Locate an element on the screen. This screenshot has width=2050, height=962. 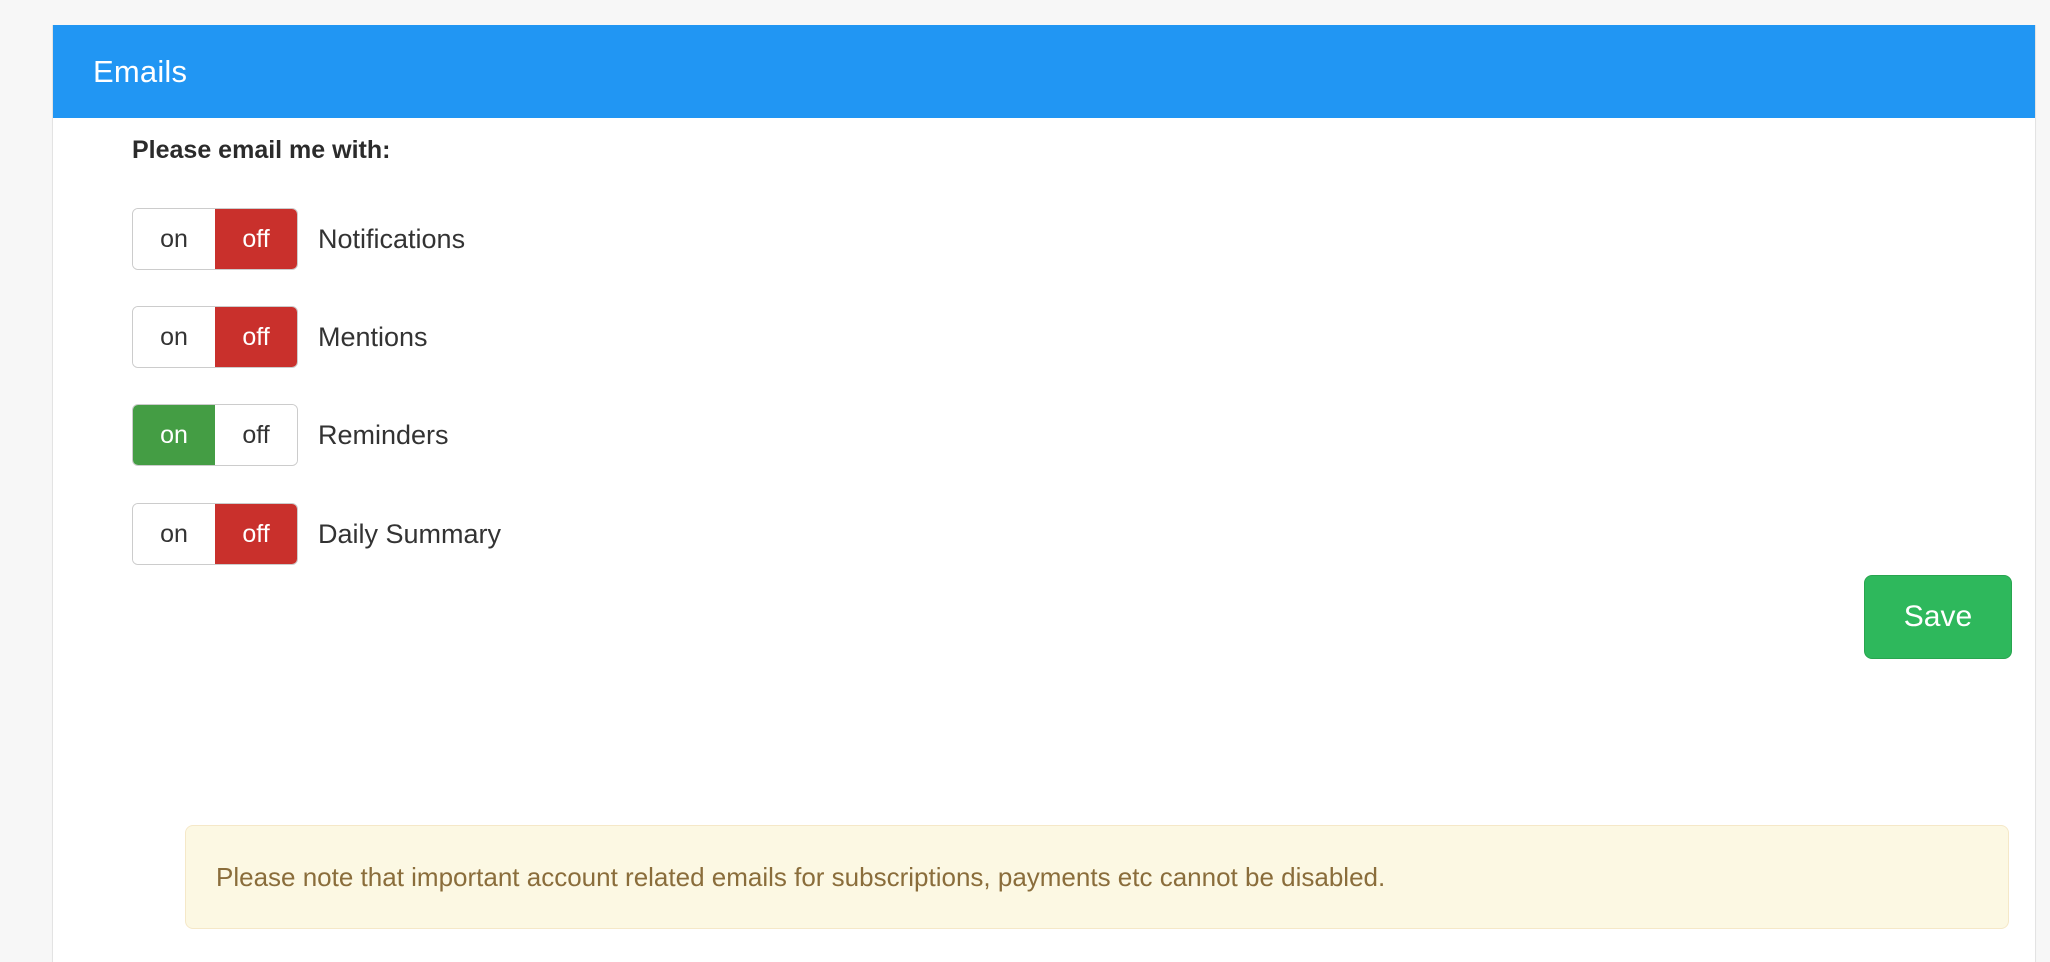
toggle-daily-summary-on: on is located at coordinates (174, 534).